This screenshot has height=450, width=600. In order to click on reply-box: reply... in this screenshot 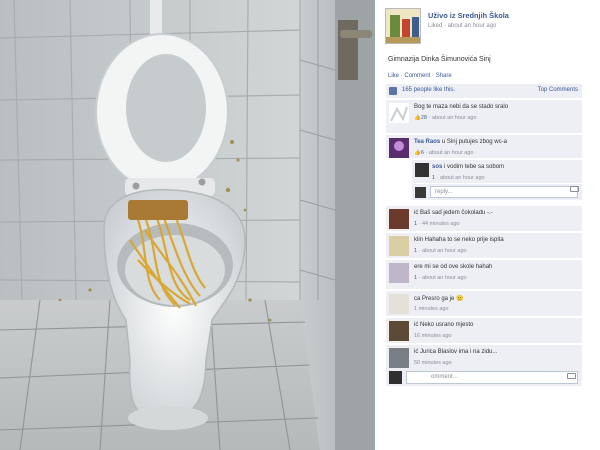, I will do `click(497, 192)`.